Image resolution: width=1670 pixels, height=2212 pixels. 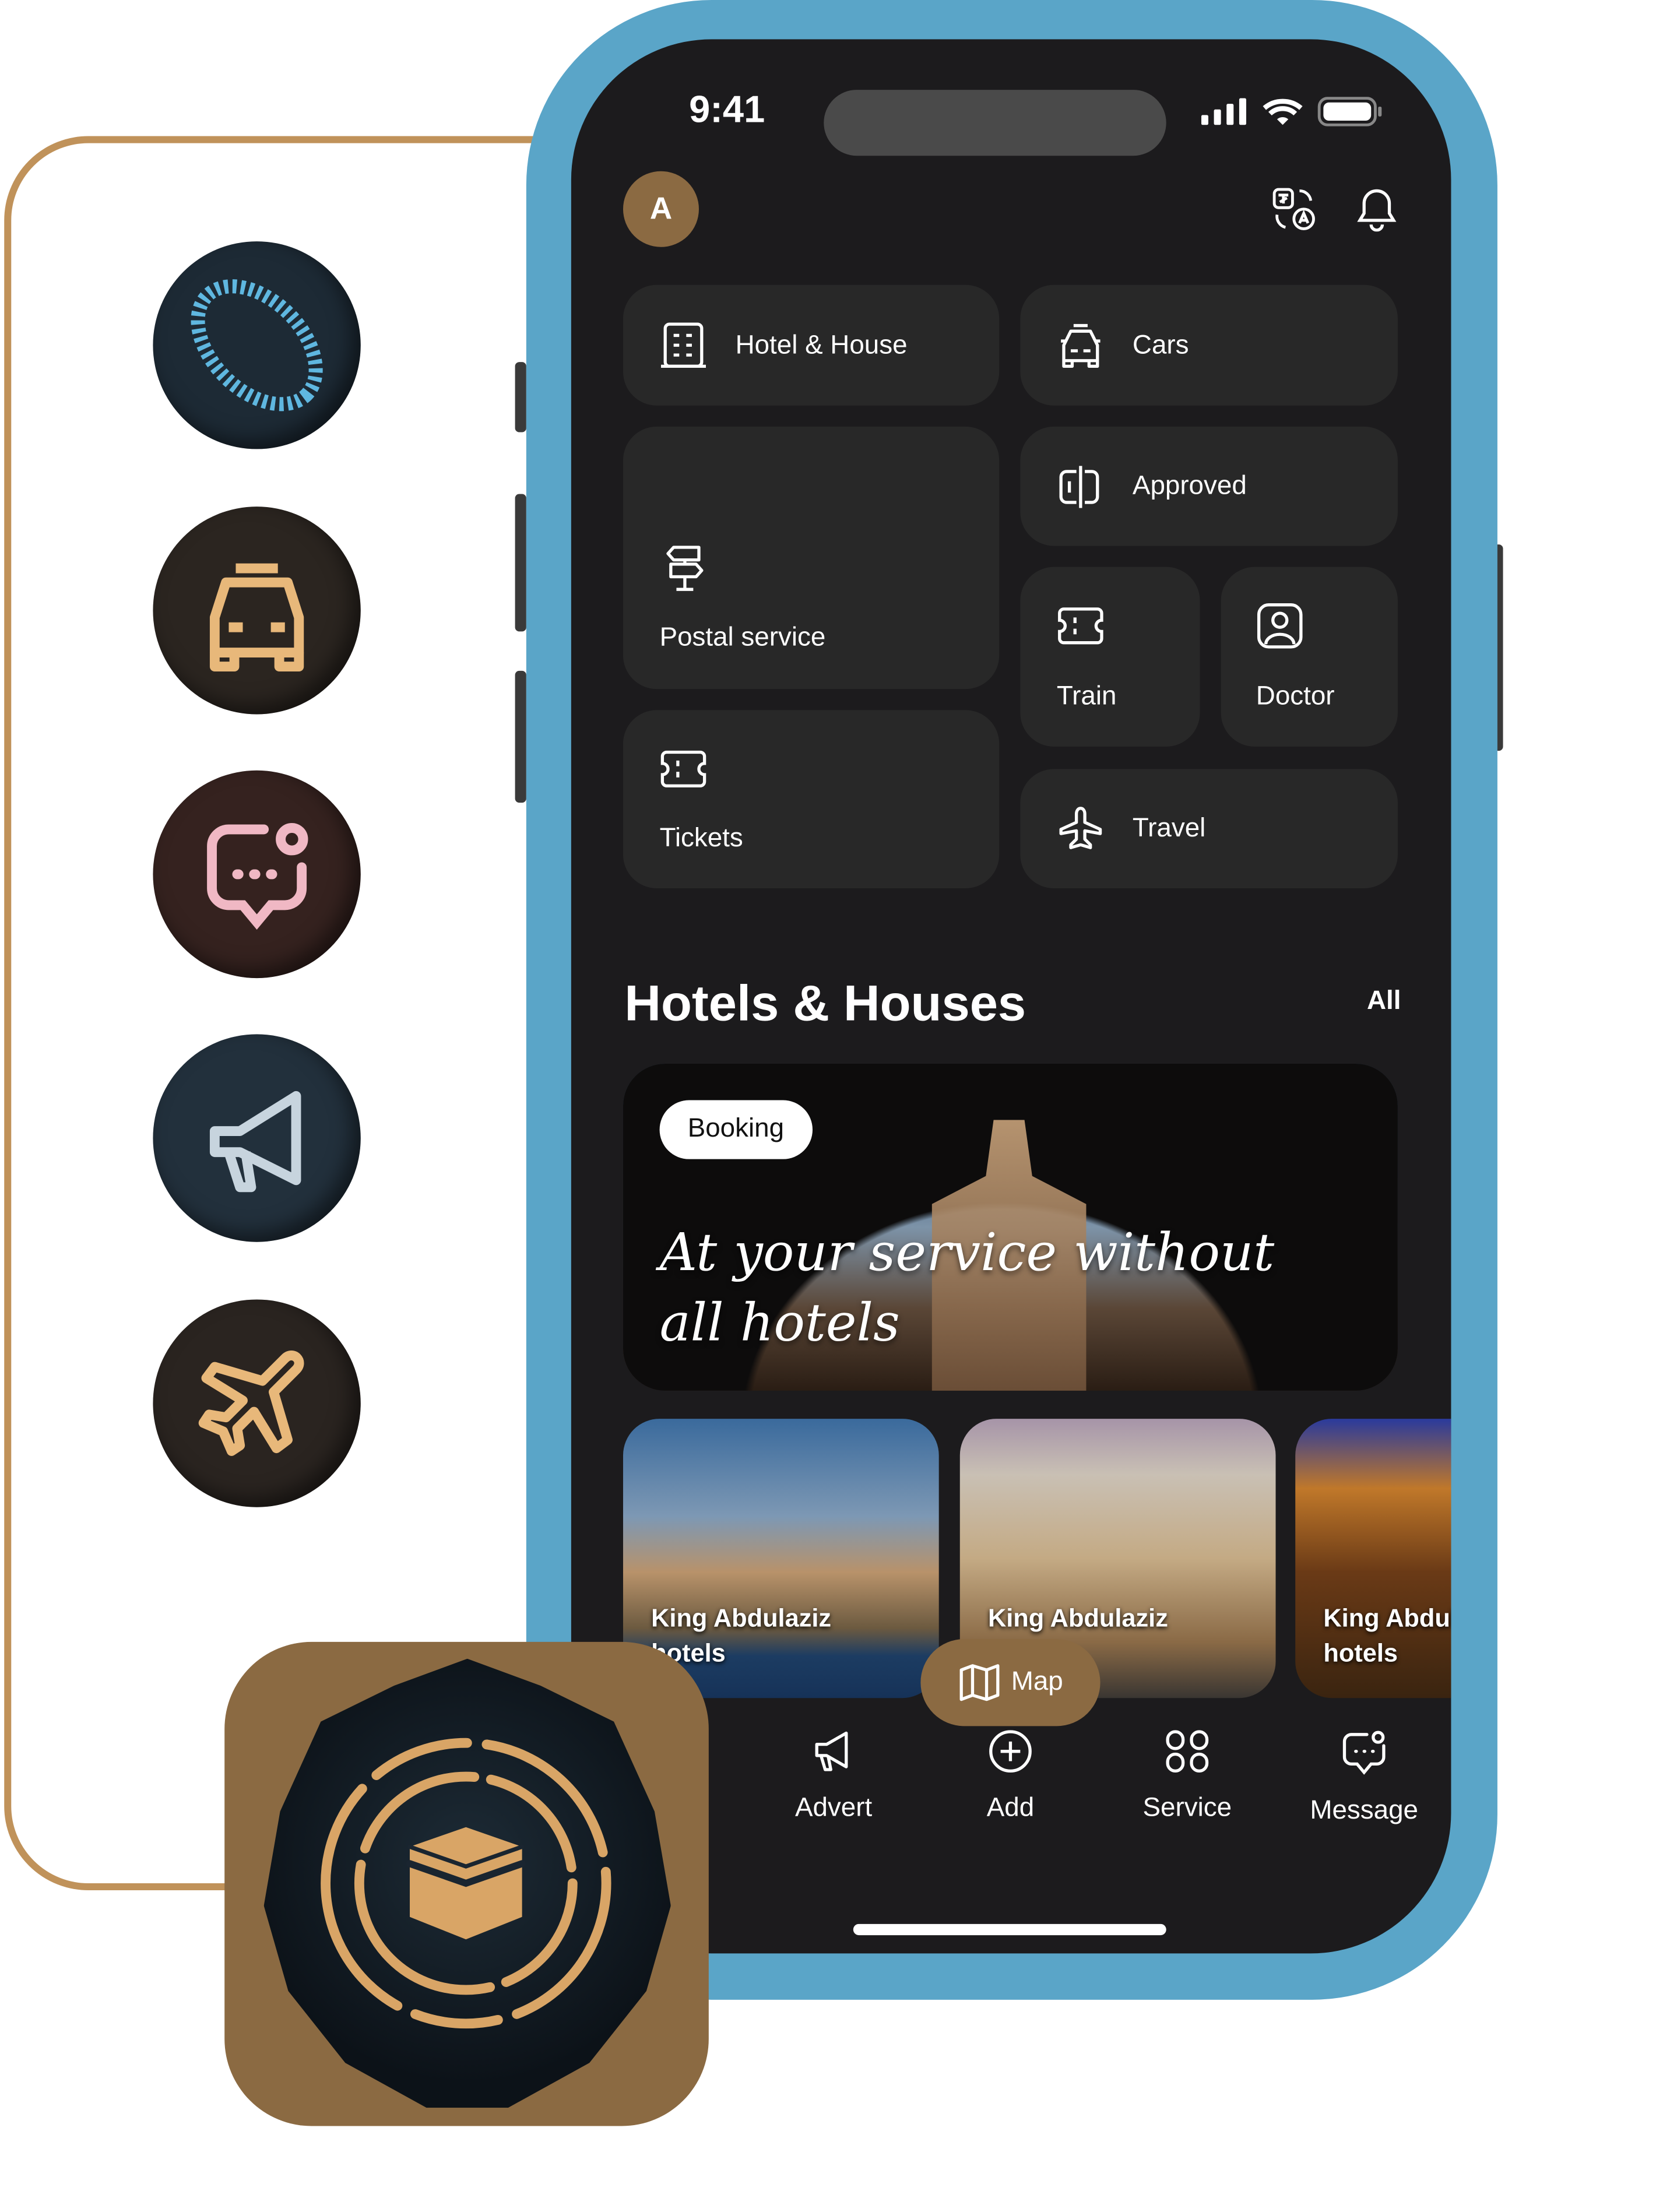 What do you see at coordinates (257, 611) in the screenshot?
I see `car-icon` at bounding box center [257, 611].